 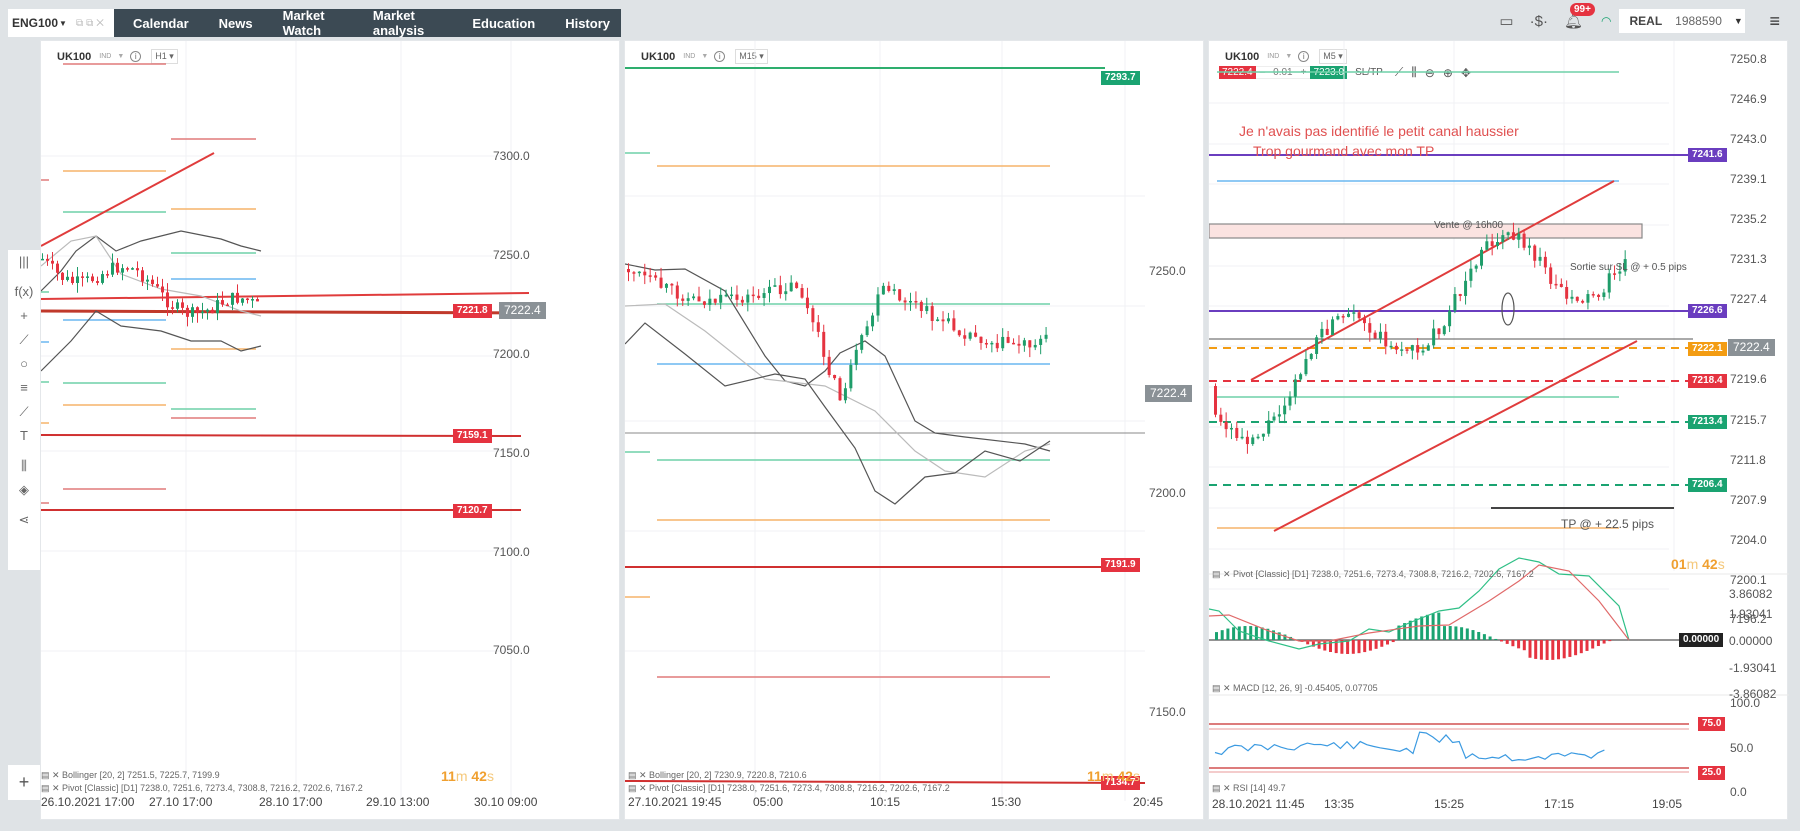 I want to click on price-tag: 7120.7, so click(x=472, y=511).